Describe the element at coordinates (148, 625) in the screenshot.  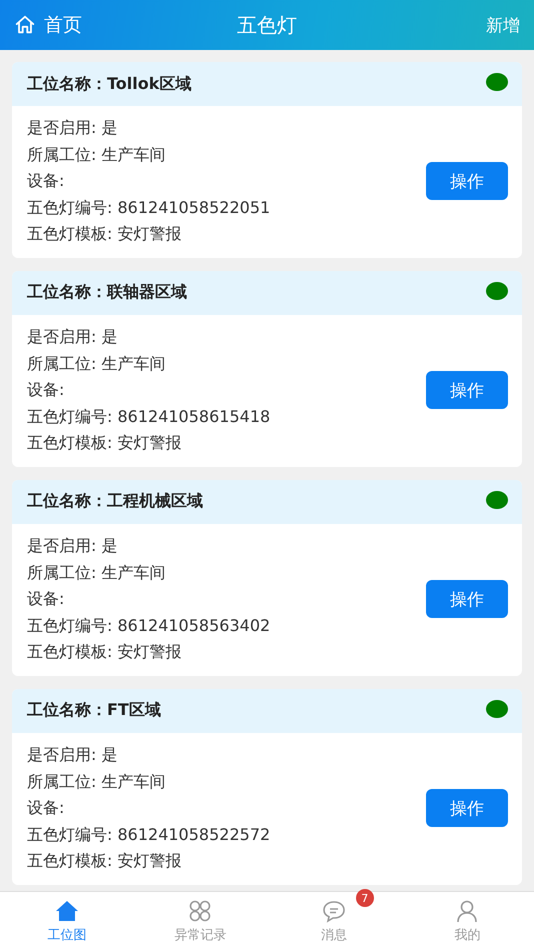
I see `info-line: 五色灯编号: 861241058563402` at that location.